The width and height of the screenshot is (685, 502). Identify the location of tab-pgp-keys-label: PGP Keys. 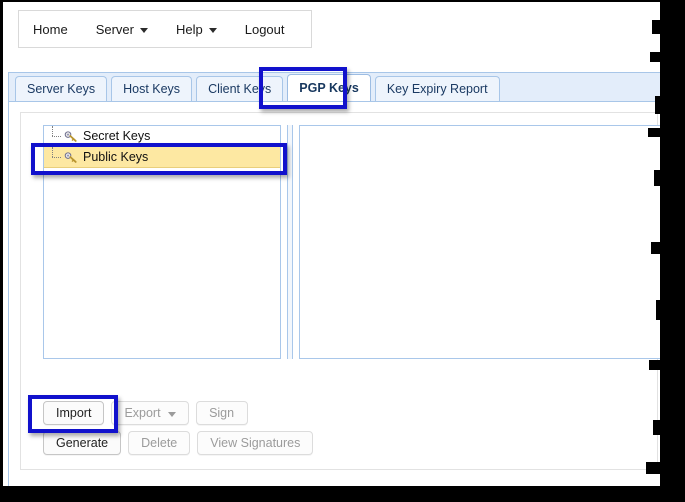
(329, 88).